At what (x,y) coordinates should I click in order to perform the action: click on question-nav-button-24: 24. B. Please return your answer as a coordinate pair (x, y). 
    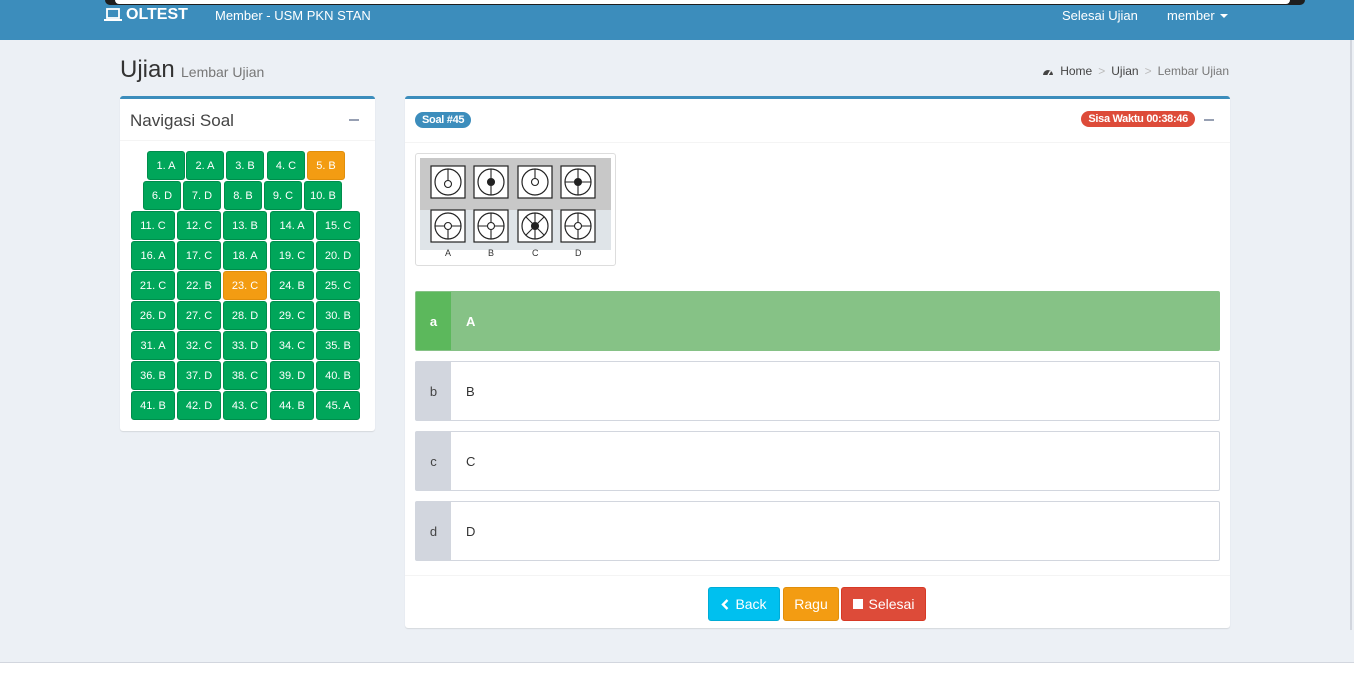
    Looking at the image, I should click on (292, 285).